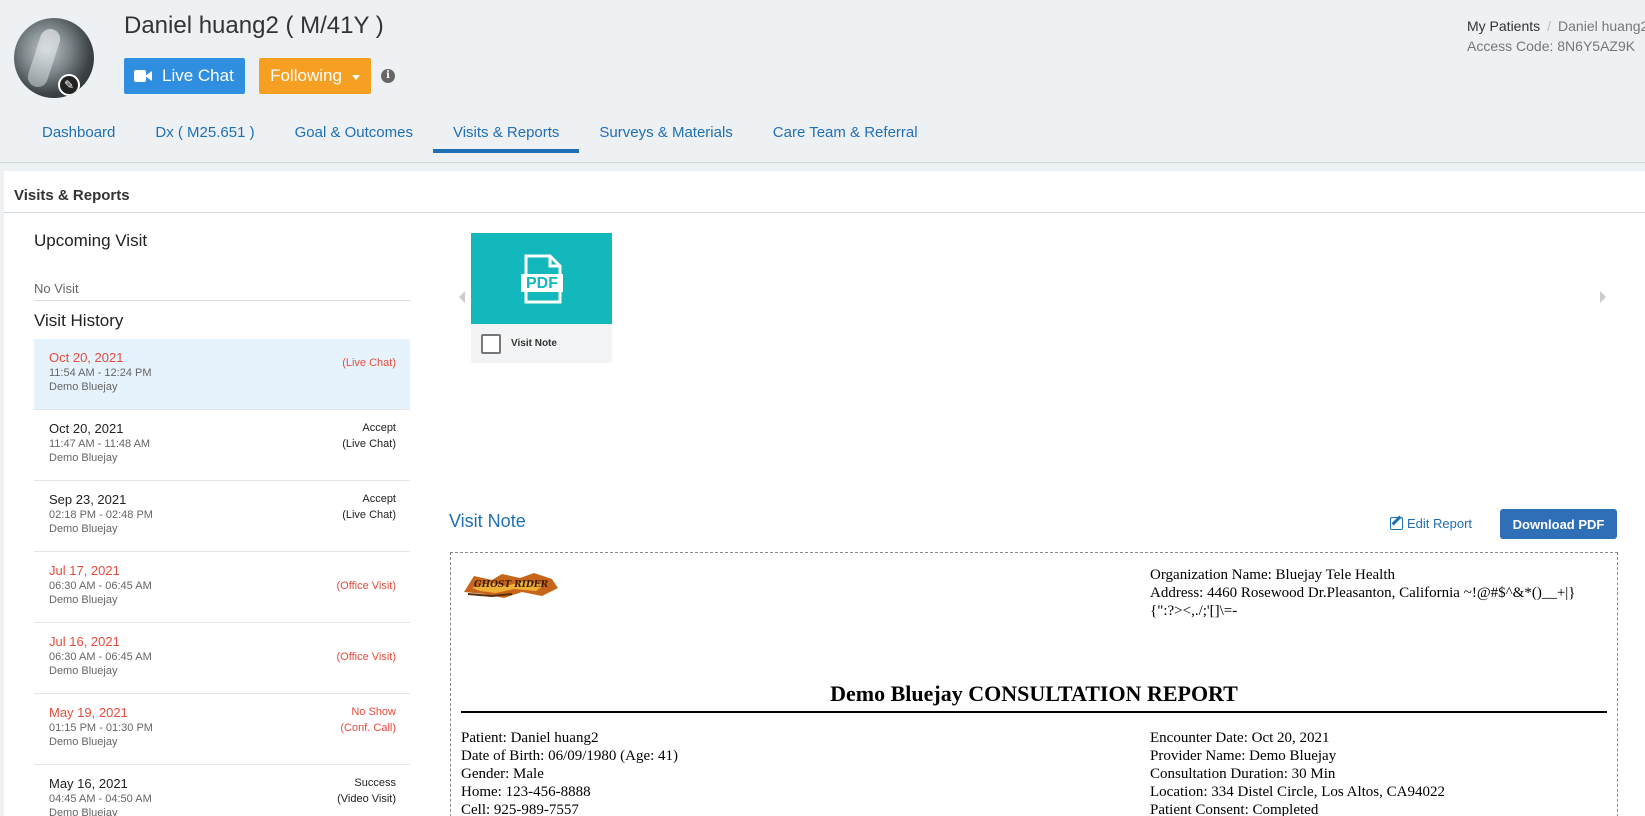 This screenshot has height=816, width=1645. I want to click on report-provider: Provider Name: Demo Bluejay, so click(1243, 756).